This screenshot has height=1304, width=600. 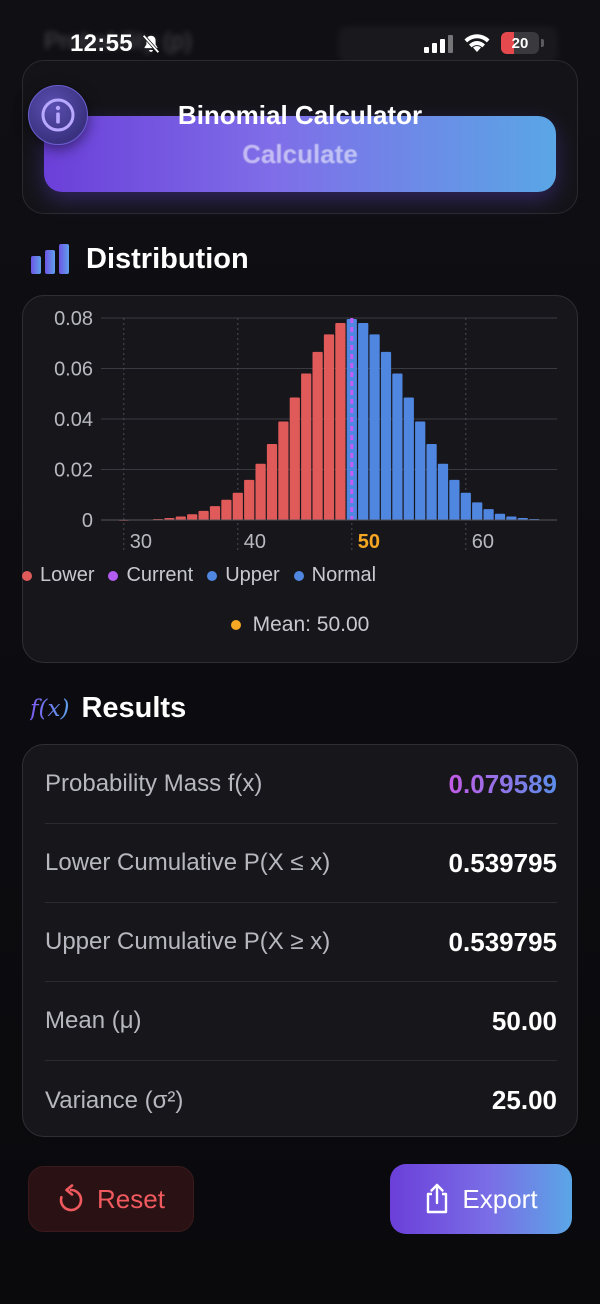 I want to click on result-label: Upper Cumulative P(X ≥ x), so click(x=188, y=941).